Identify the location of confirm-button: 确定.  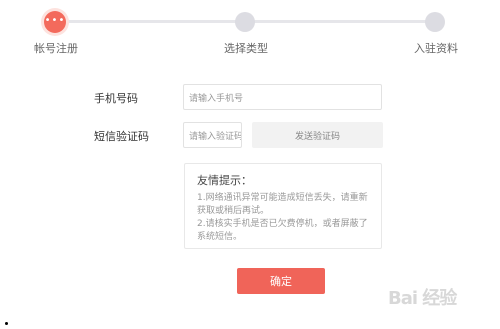
(281, 281).